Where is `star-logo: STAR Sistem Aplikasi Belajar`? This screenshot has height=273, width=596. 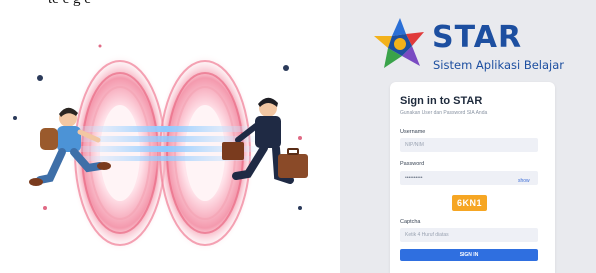
star-logo: STAR Sistem Aplikasi Belajar is located at coordinates (480, 44).